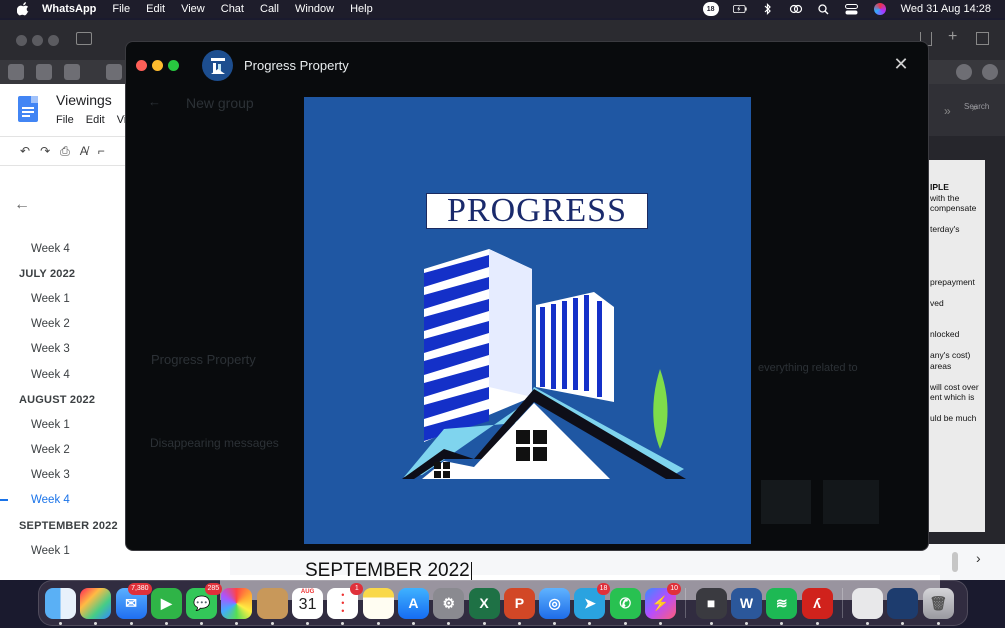 The height and width of the screenshot is (628, 1005). Describe the element at coordinates (217, 65) in the screenshot. I see `group-avatar` at that location.